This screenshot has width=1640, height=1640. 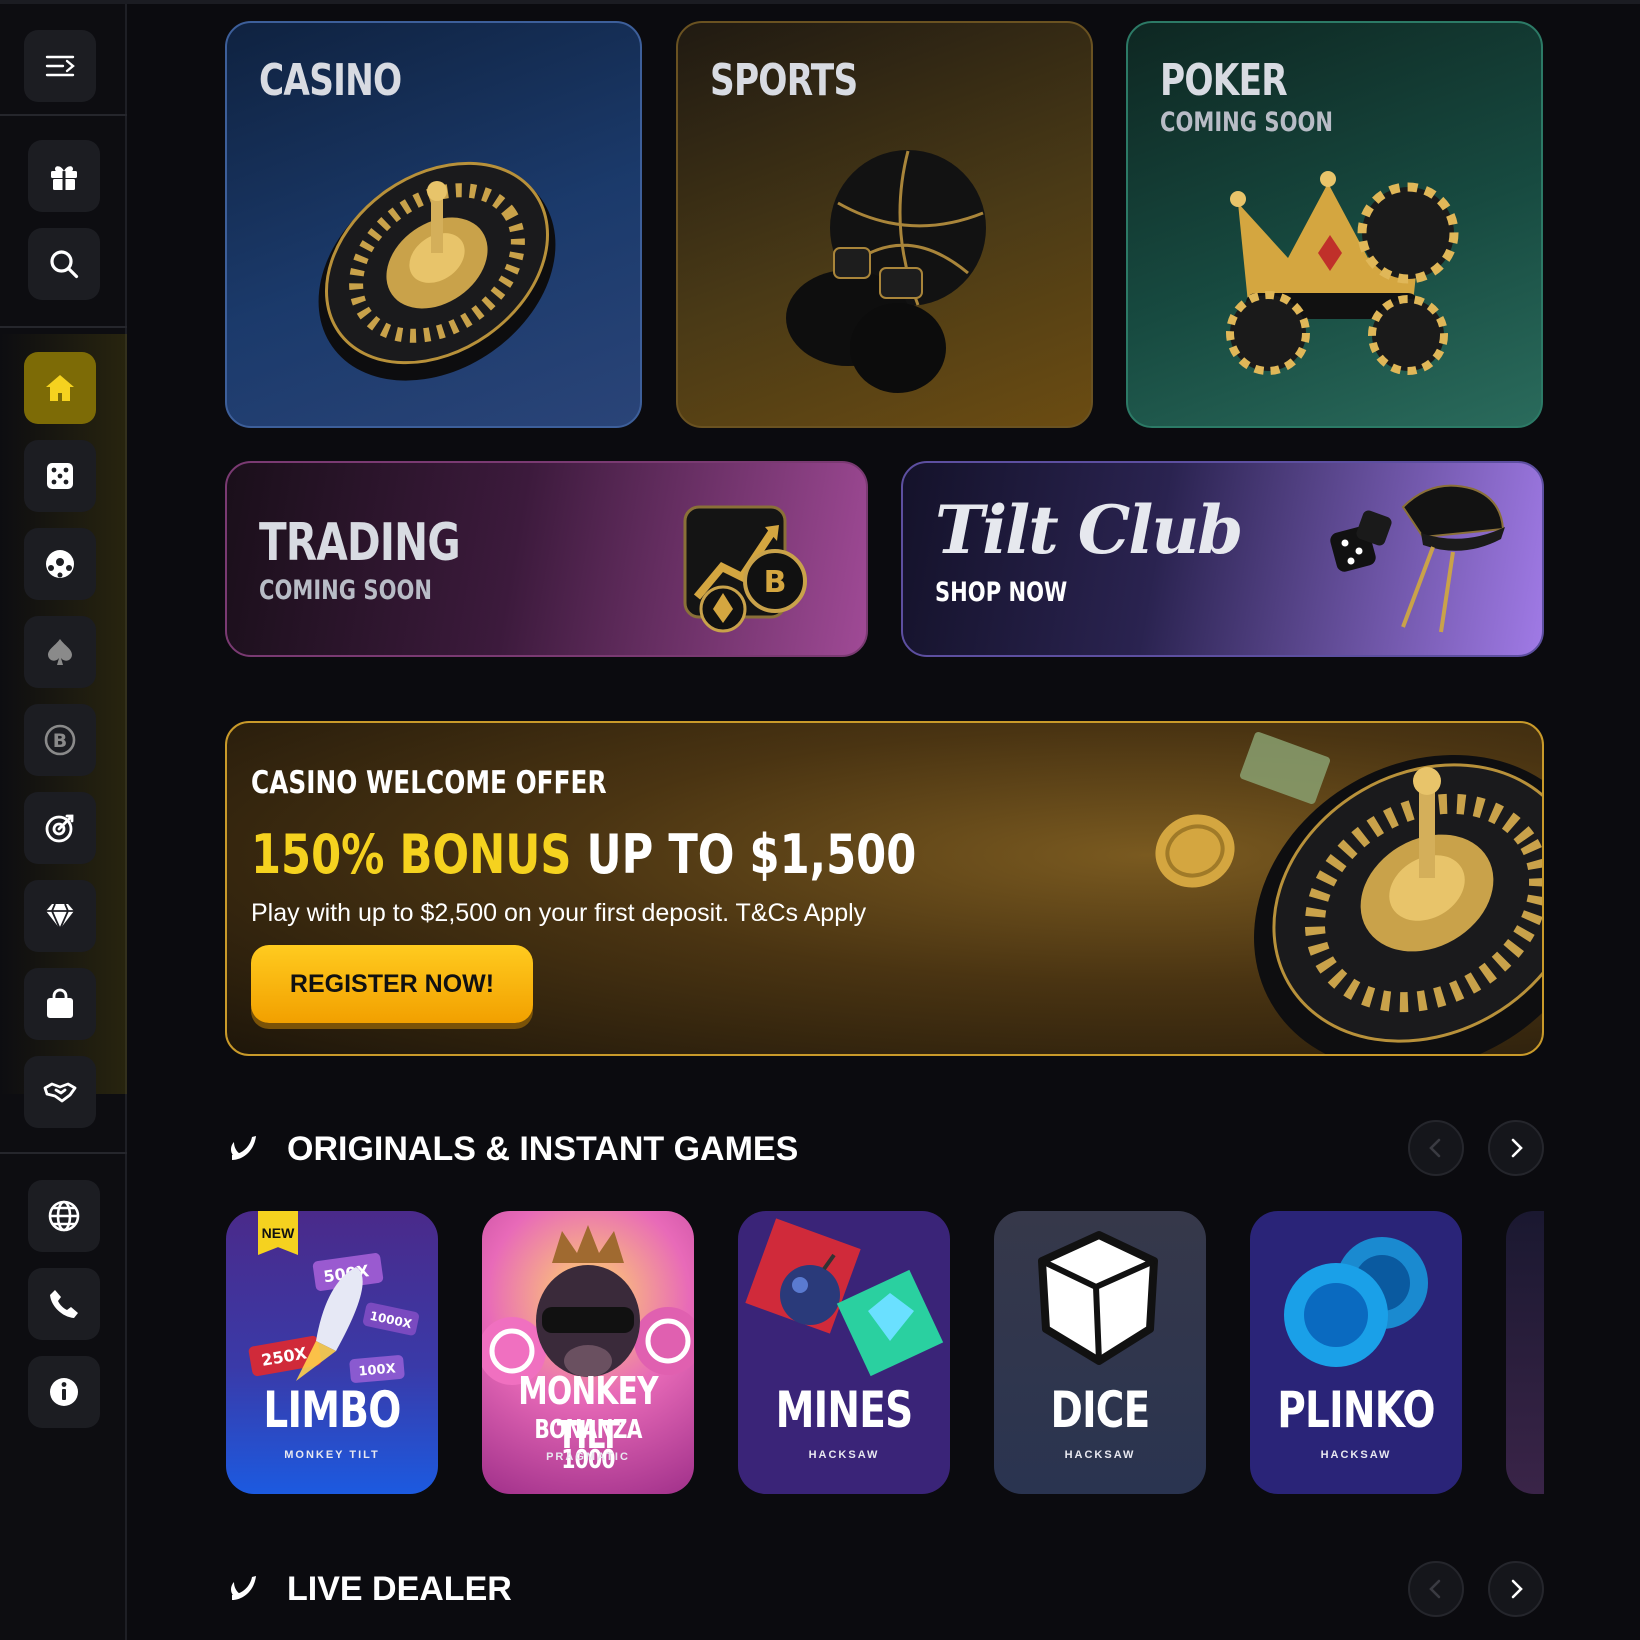 What do you see at coordinates (1342, 273) in the screenshot?
I see `crown-chips-illustration` at bounding box center [1342, 273].